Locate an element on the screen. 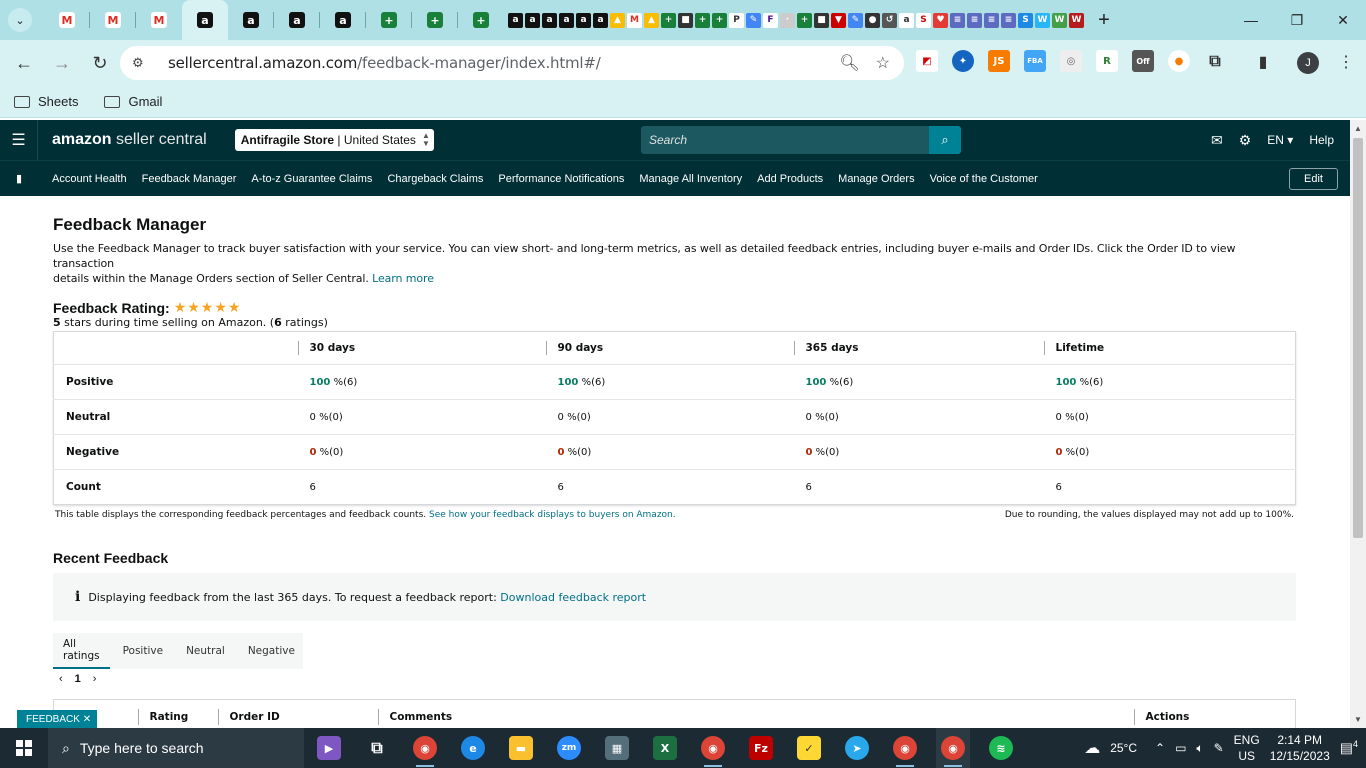  learn-more-link: Learn more is located at coordinates (403, 278).